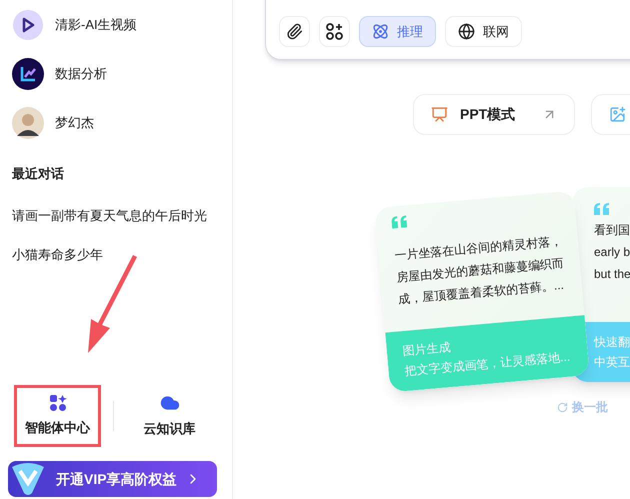 This screenshot has height=499, width=630. I want to click on toolbar-button: 推理, so click(397, 31).